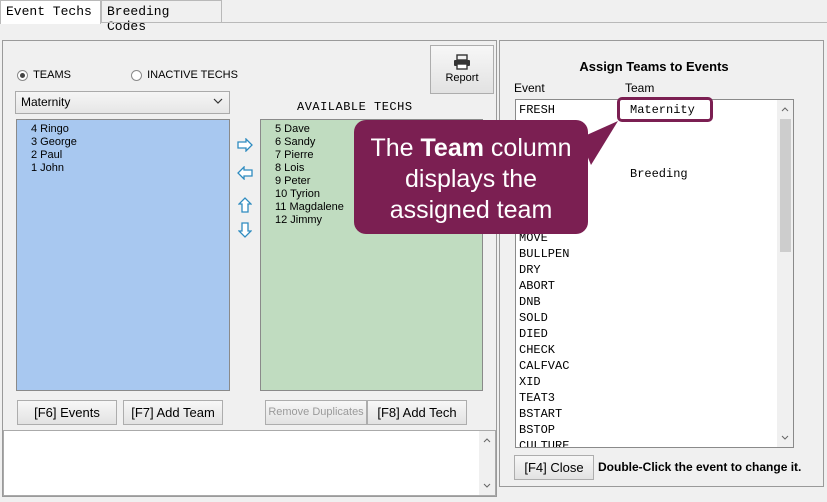  What do you see at coordinates (355, 107) in the screenshot?
I see `available-techs-title: AVAILABLE TECHS` at bounding box center [355, 107].